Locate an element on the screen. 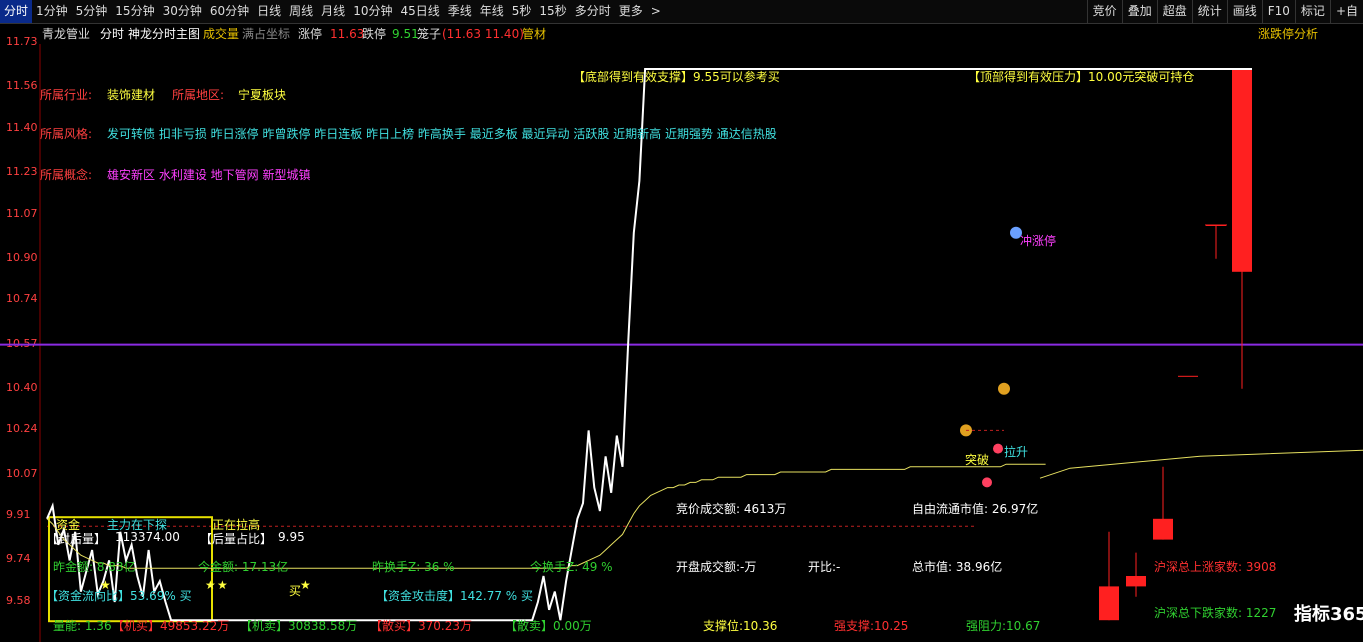  chong-zhangting-label: 冲涨停 is located at coordinates (1038, 241).